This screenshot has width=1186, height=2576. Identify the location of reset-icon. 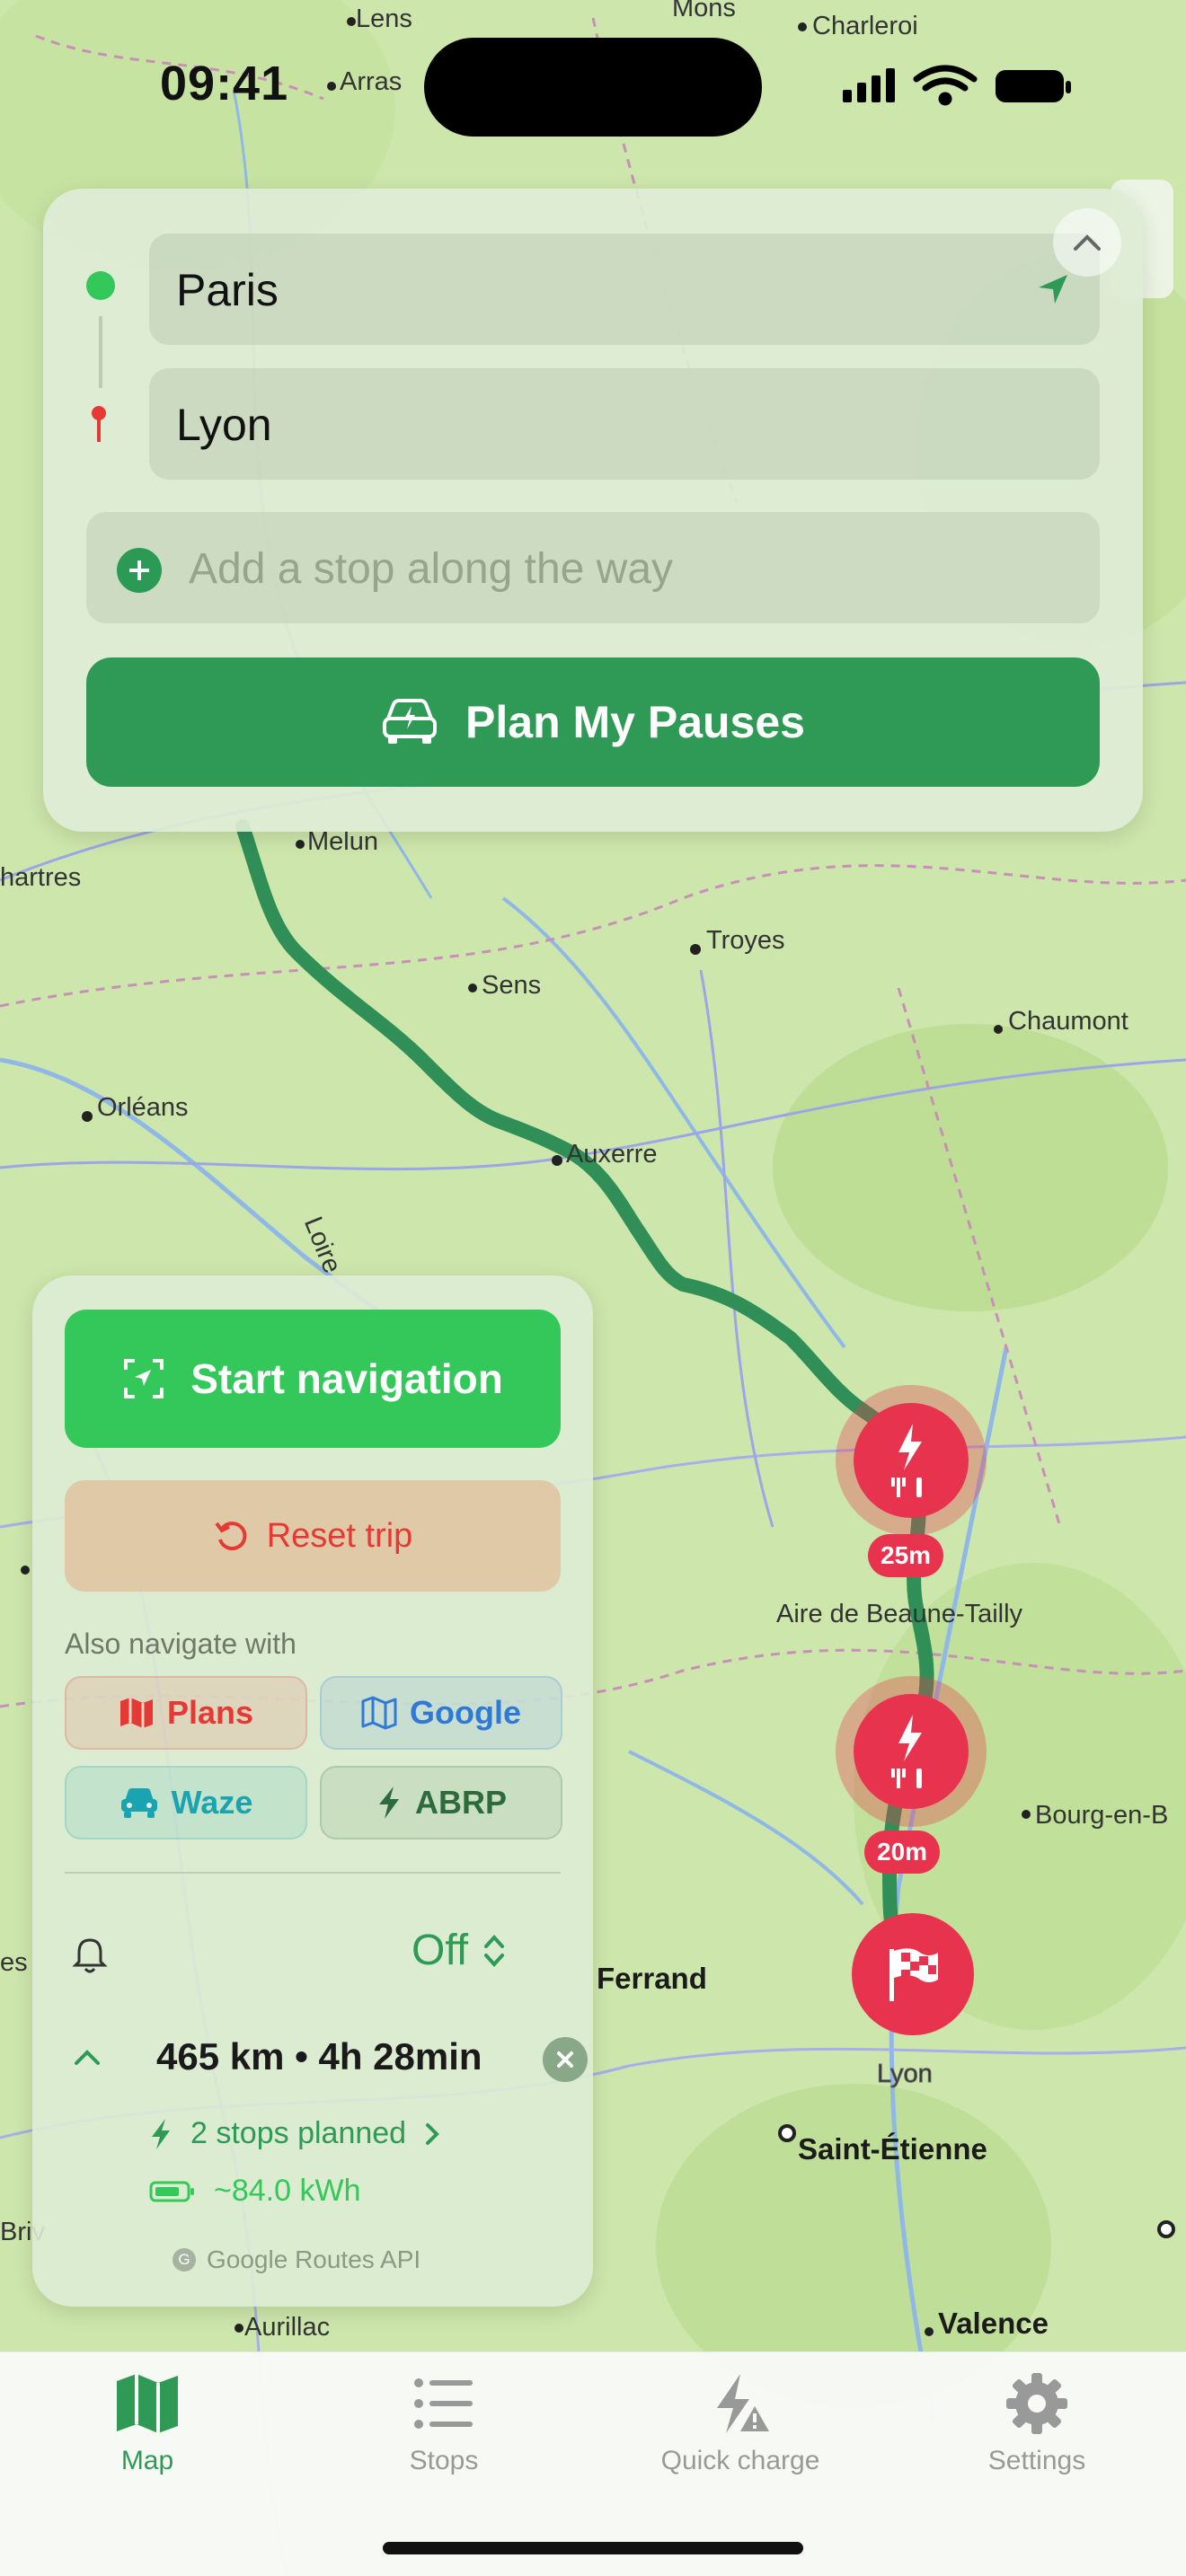
(231, 1536).